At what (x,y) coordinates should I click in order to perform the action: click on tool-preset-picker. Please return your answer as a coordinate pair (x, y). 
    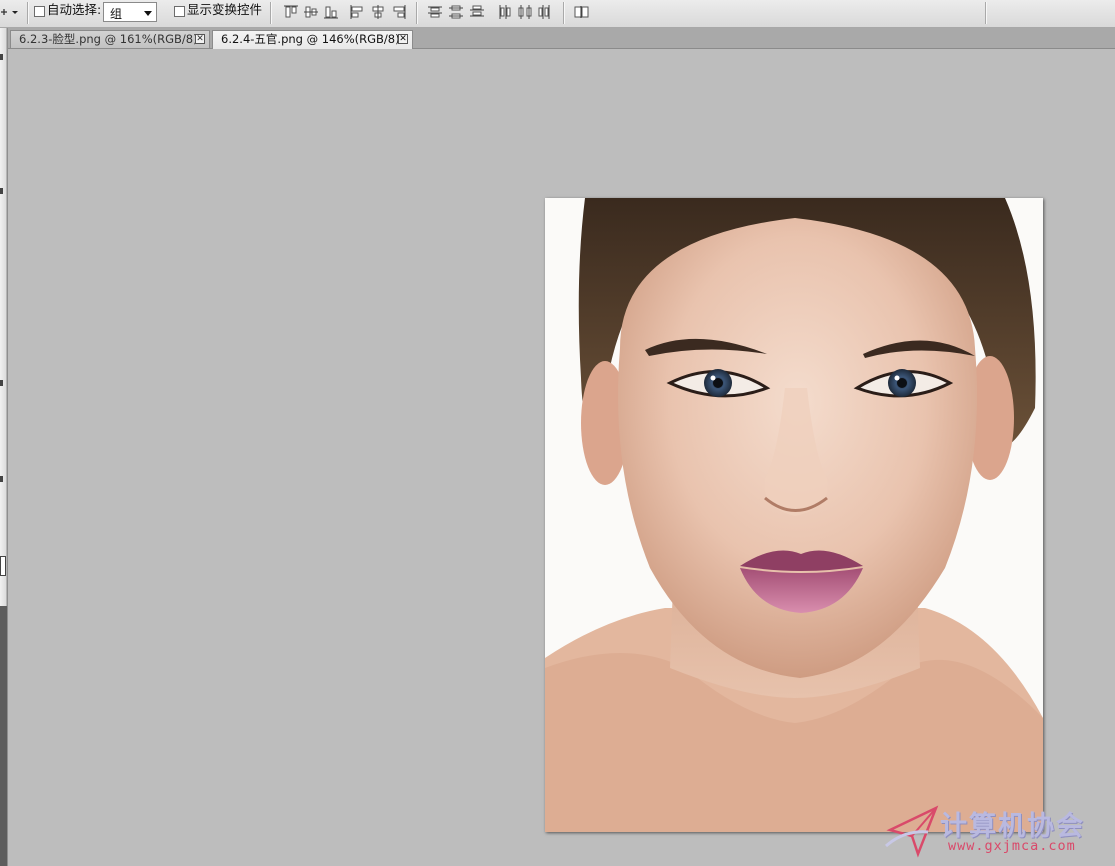
    Looking at the image, I should click on (10, 12).